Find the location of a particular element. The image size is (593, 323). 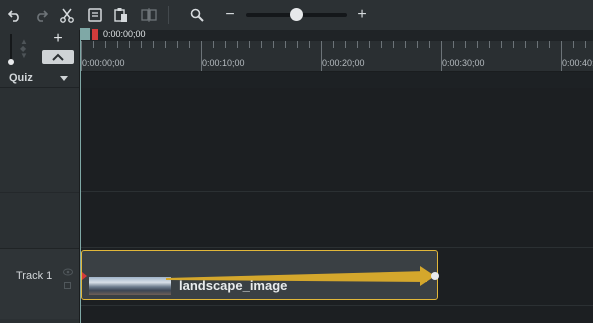

ruler-label: 0:00:00;00 is located at coordinates (103, 63).